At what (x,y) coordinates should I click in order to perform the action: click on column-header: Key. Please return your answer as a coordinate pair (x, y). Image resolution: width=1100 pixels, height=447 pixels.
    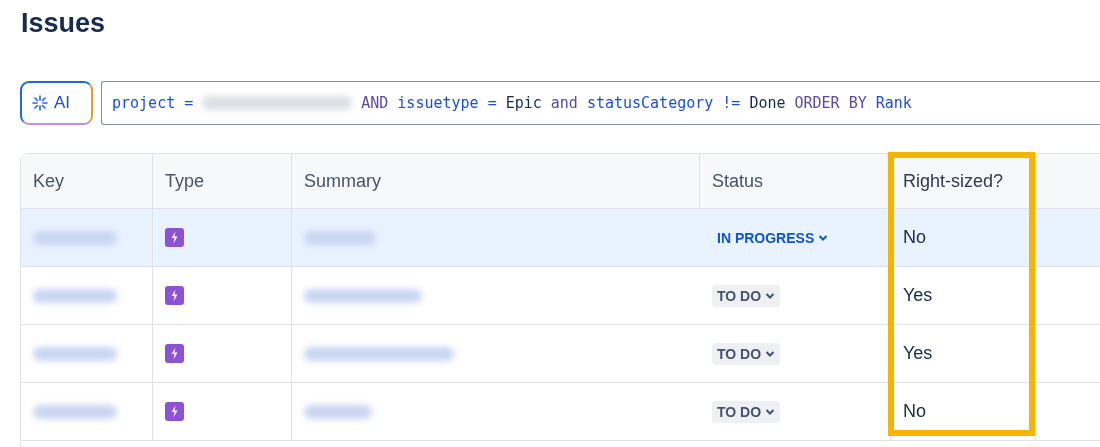
    Looking at the image, I should click on (87, 181).